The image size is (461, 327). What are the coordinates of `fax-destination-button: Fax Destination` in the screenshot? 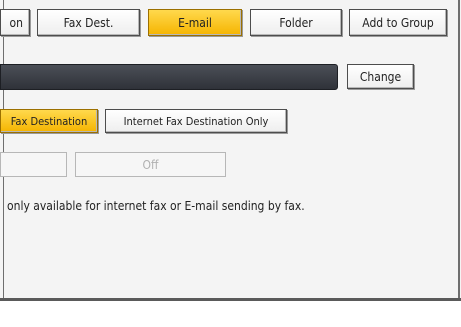 It's located at (49, 121).